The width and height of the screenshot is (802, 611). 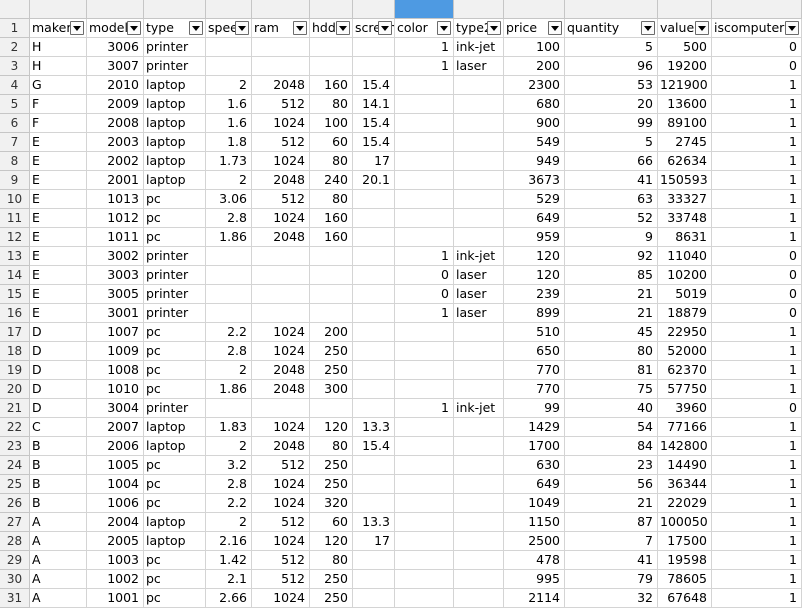 I want to click on table-cell: 5, so click(x=611, y=142).